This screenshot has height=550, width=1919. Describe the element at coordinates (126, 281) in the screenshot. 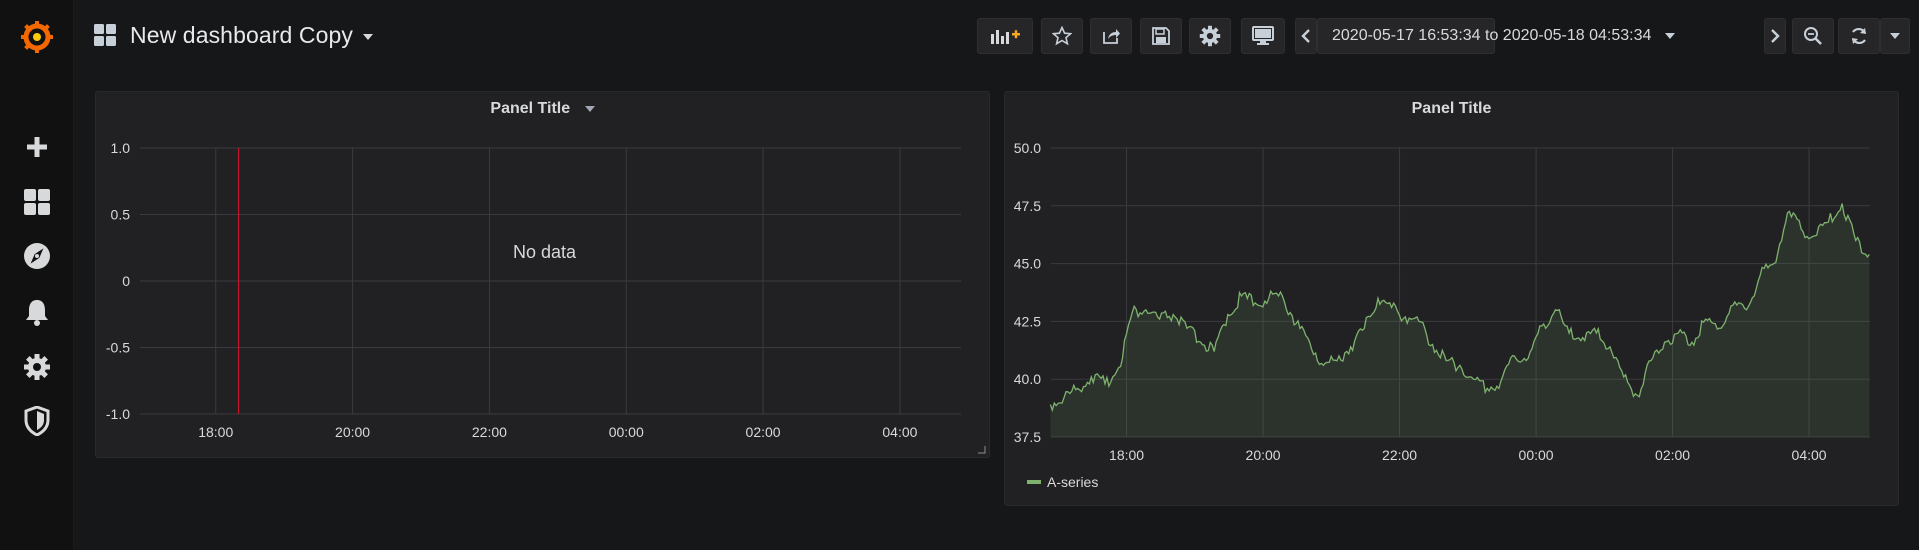

I see `y-tick-label: 0` at that location.